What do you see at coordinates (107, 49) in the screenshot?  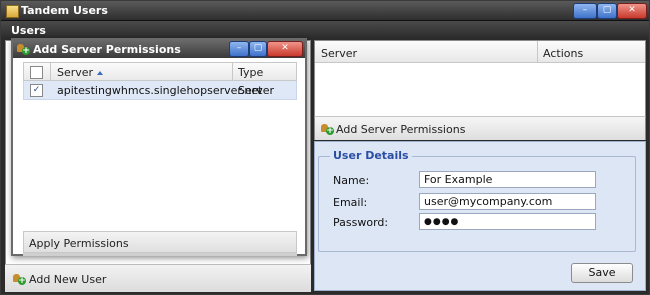 I see `dialog-title: Add Server Permissions` at bounding box center [107, 49].